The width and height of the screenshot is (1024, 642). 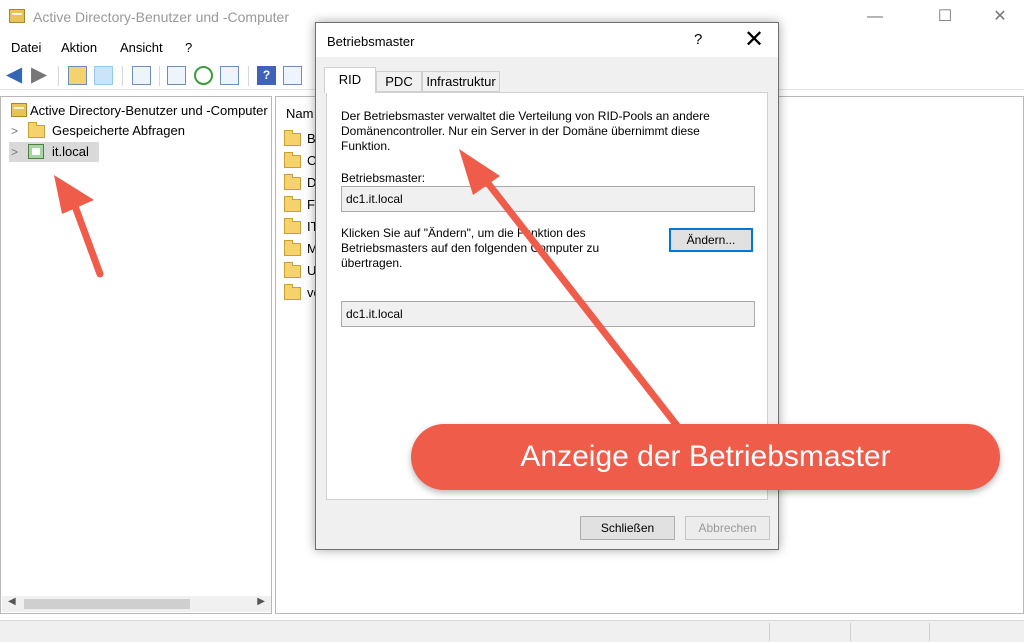 I want to click on close-dialog-button: Schließen, so click(x=627, y=528).